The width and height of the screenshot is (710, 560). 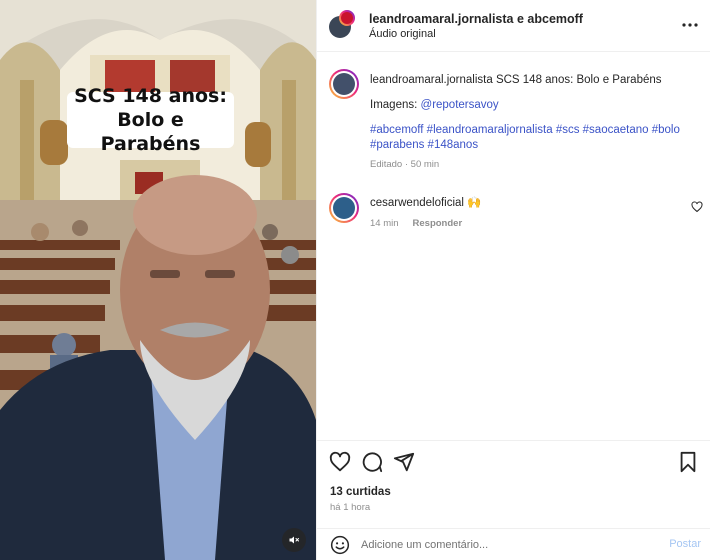 What do you see at coordinates (506, 545) in the screenshot?
I see `comment-input` at bounding box center [506, 545].